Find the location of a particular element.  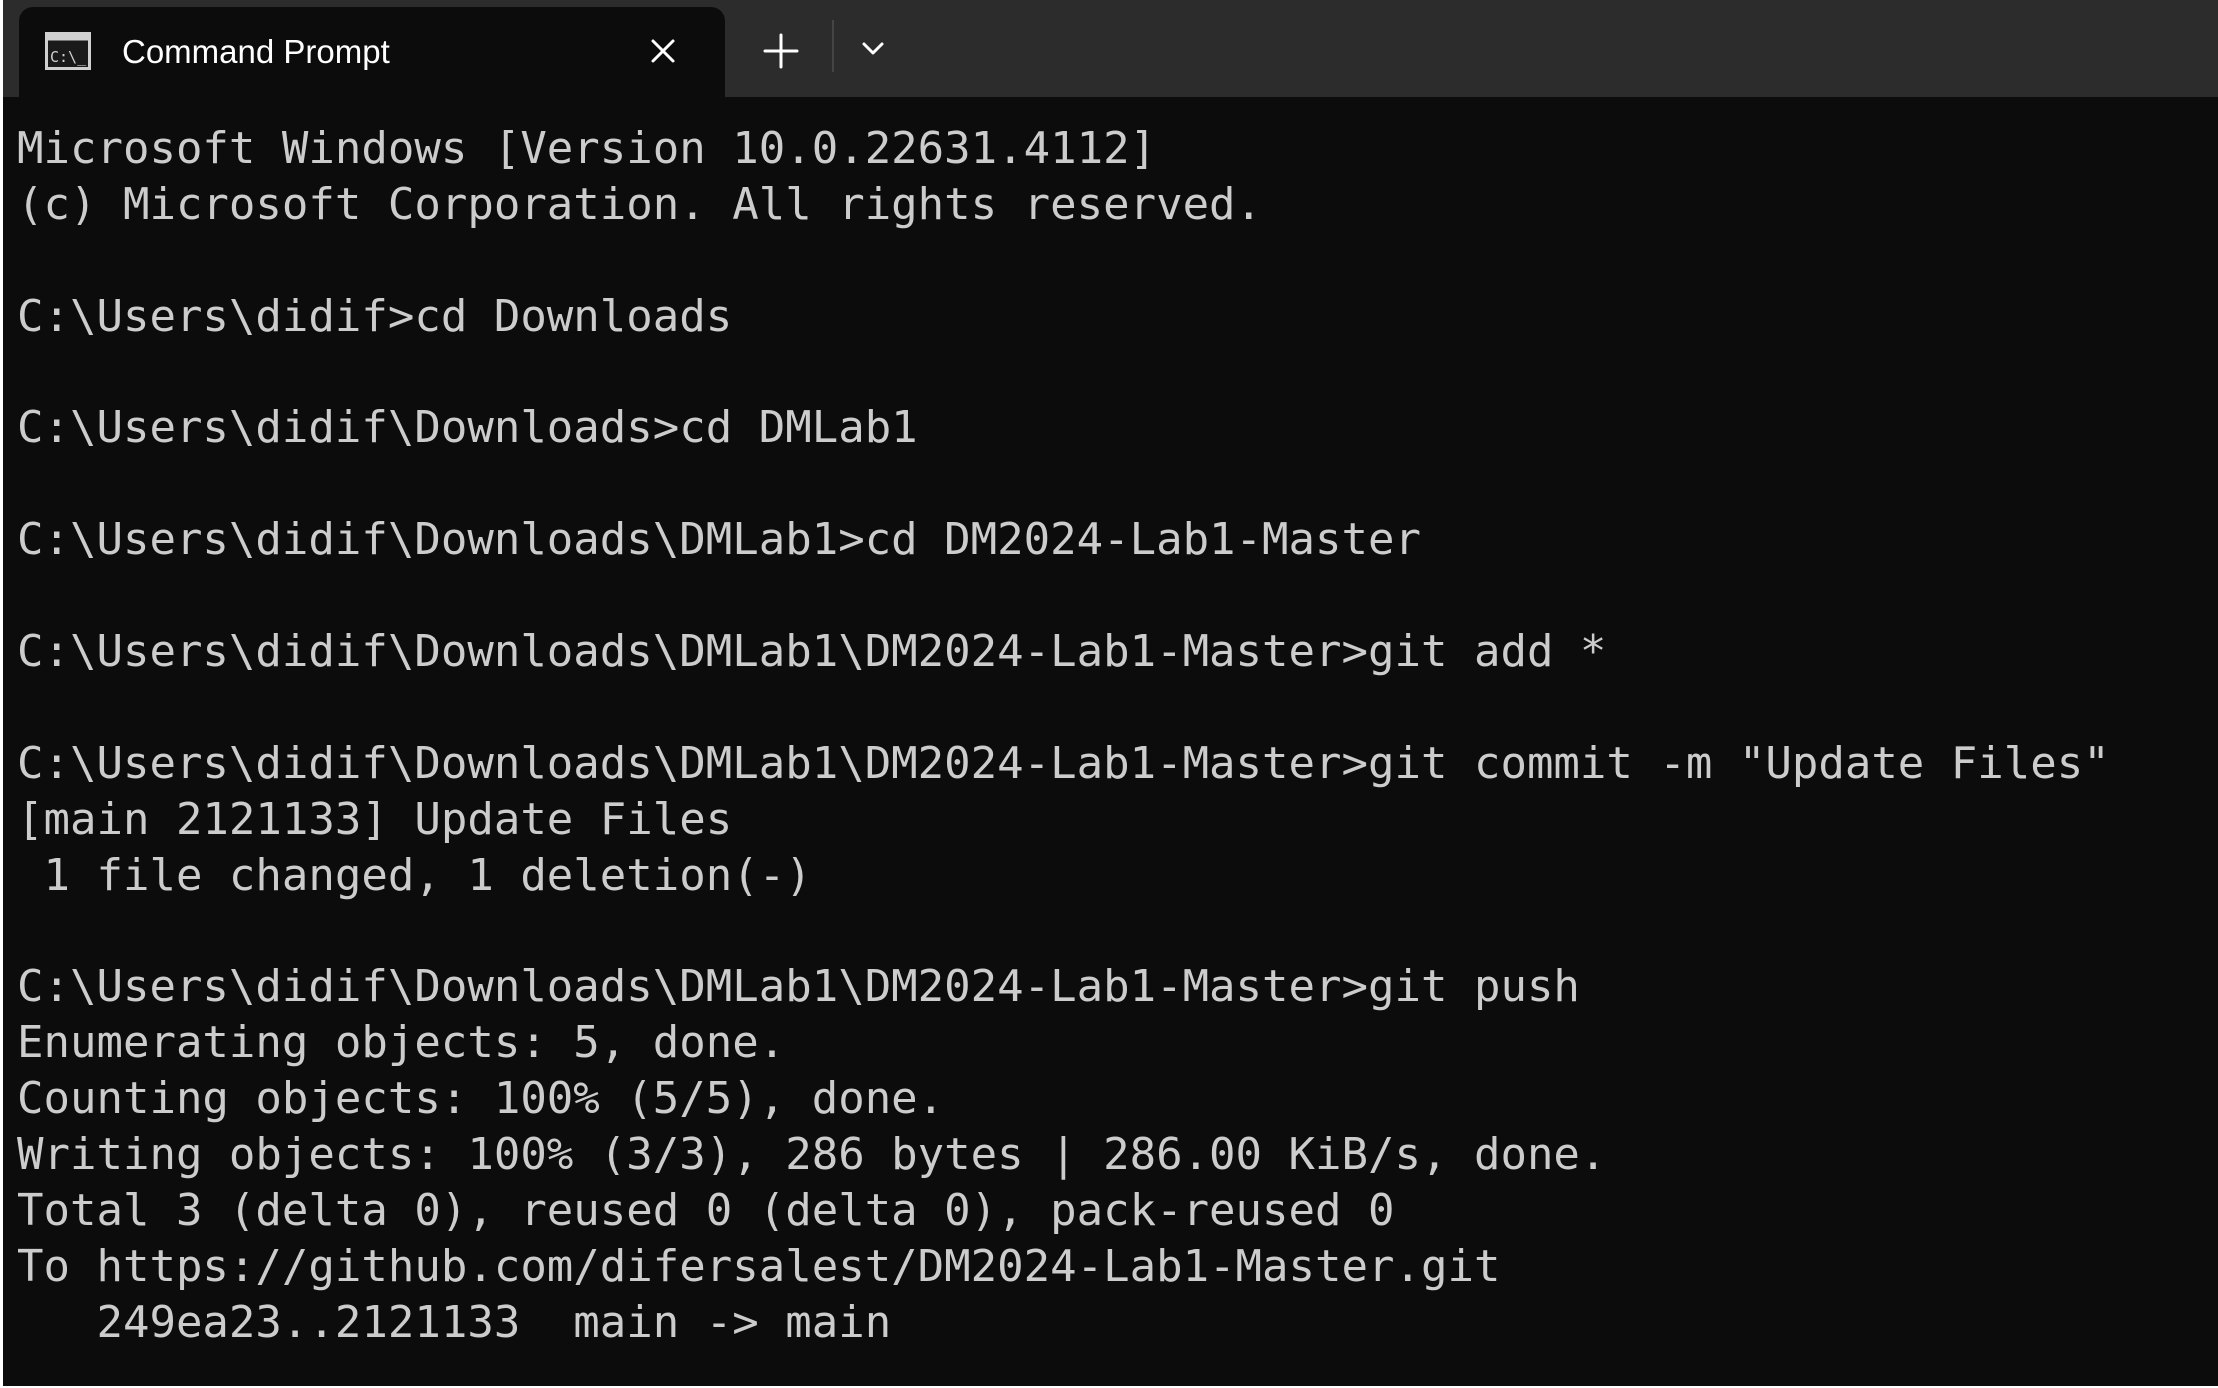

tab-command-prompt: C:\_ Command Prompt is located at coordinates (372, 52).